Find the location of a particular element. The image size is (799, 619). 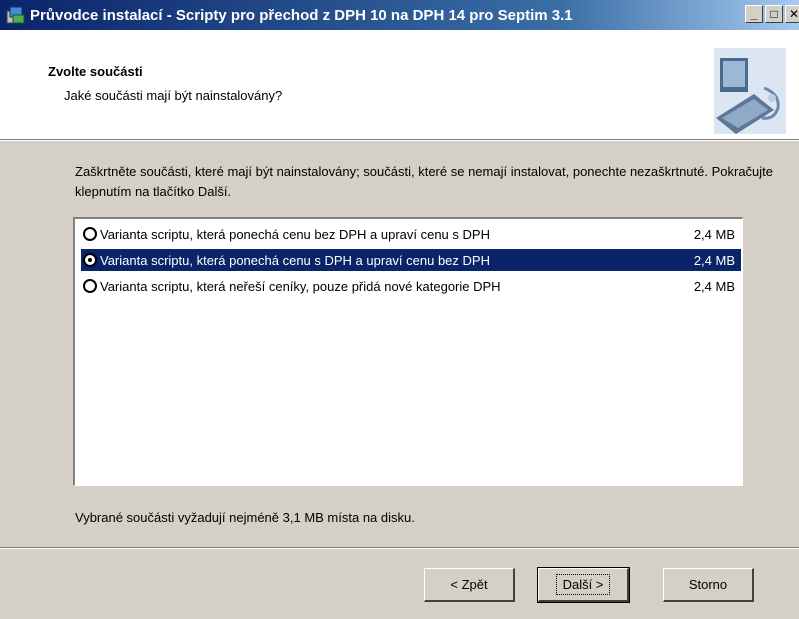

minimize-button: _ is located at coordinates (754, 14).